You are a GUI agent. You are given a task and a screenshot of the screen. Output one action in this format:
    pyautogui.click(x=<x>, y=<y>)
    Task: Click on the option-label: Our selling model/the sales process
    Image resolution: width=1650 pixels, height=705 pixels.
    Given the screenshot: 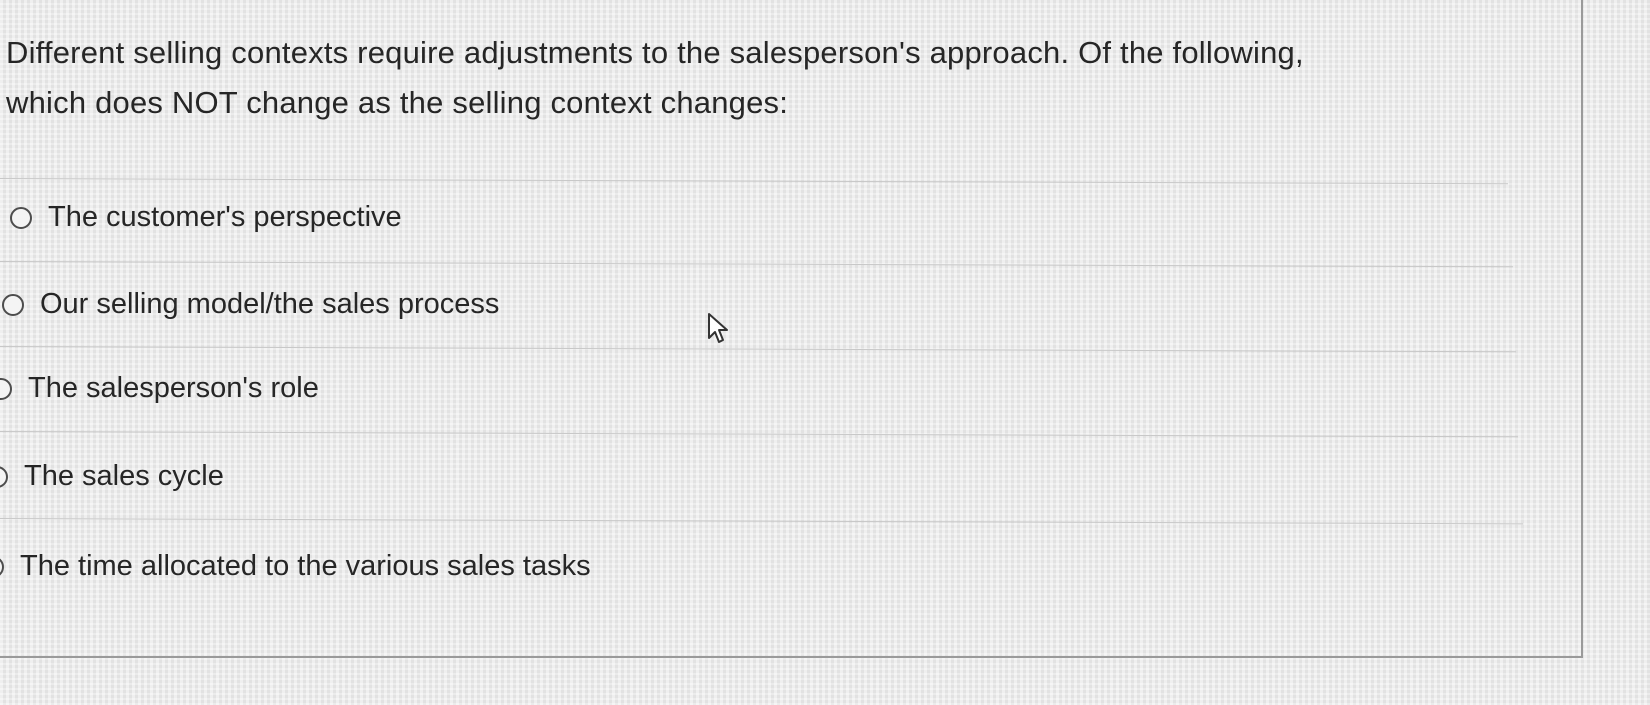 What is the action you would take?
    pyautogui.click(x=270, y=304)
    